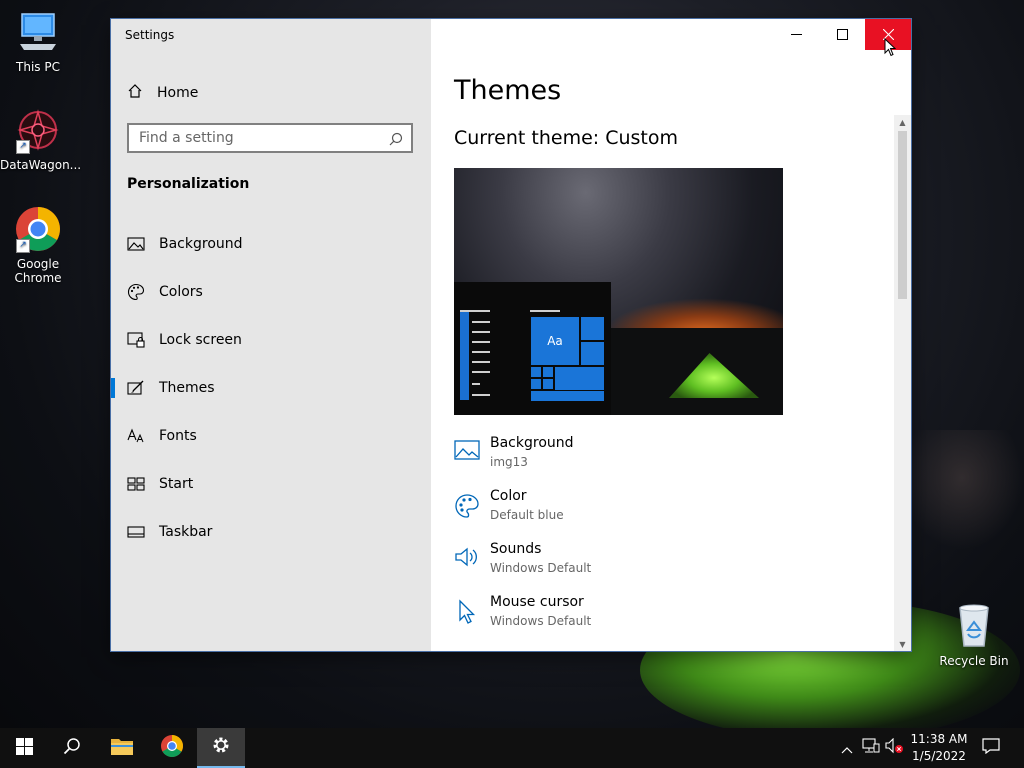 Image resolution: width=1024 pixels, height=768 pixels. I want to click on desktop-icon-chrome: ↗ Google Chrome, so click(38, 245).